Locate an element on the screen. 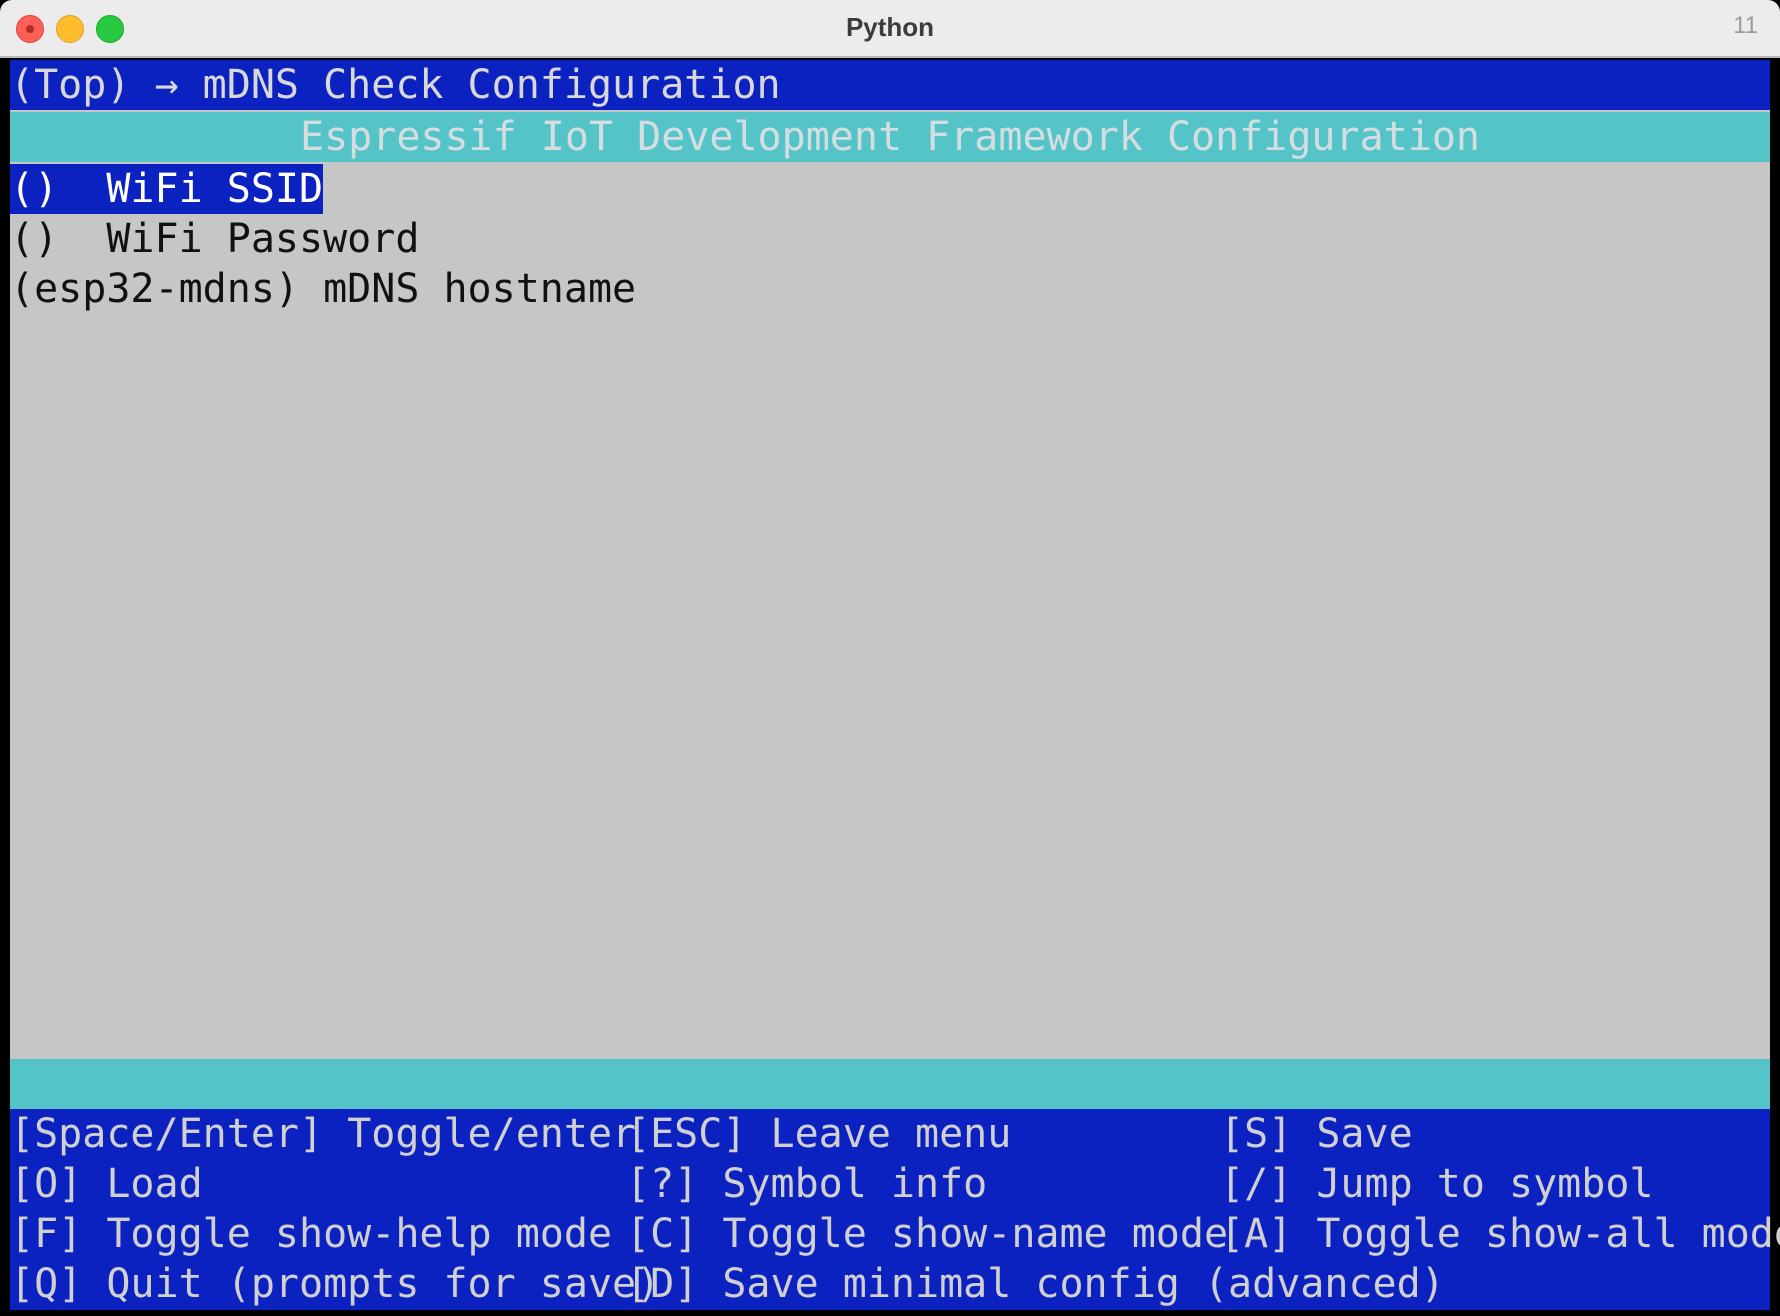 The image size is (1780, 1316). help-toggle-enter: [Space/Enter] Toggle/enter is located at coordinates (323, 1134).